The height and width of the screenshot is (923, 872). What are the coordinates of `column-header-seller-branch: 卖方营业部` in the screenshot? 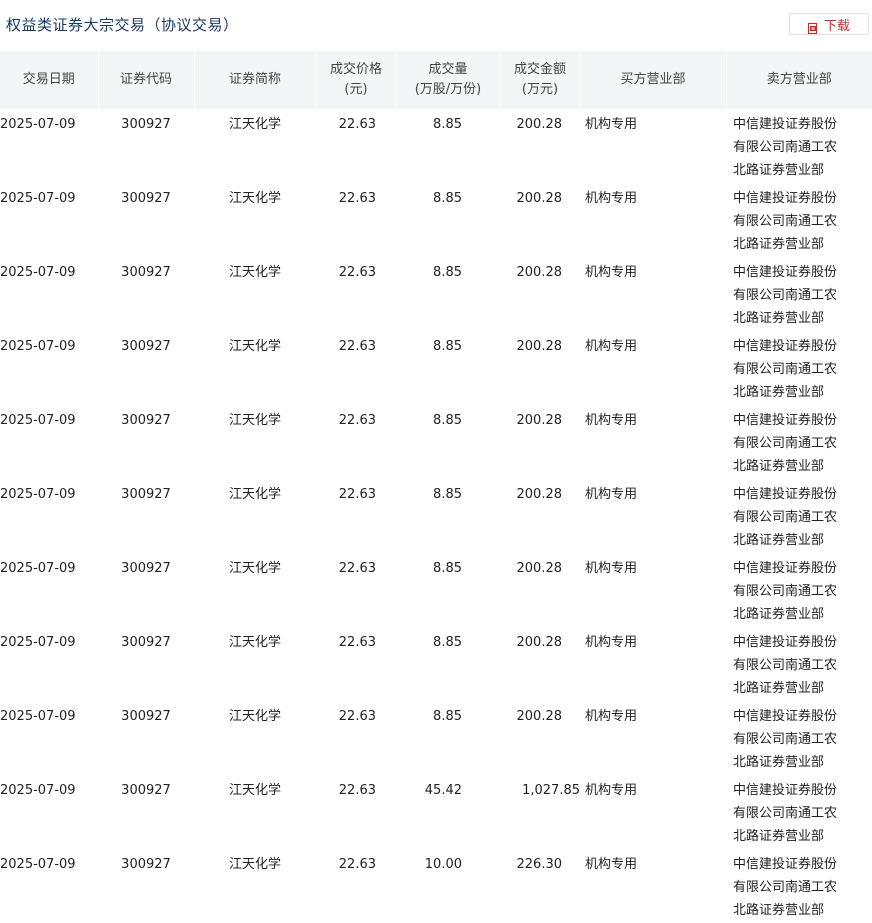 It's located at (799, 80).